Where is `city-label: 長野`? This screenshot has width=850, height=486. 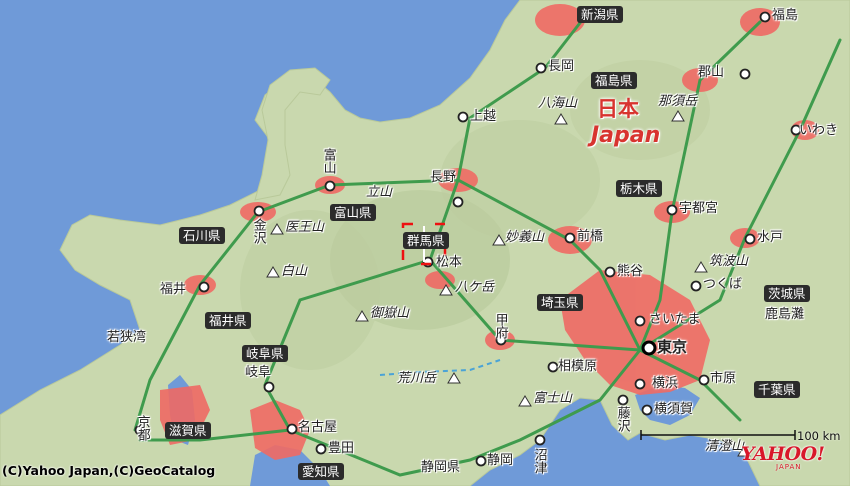 city-label: 長野 is located at coordinates (443, 177).